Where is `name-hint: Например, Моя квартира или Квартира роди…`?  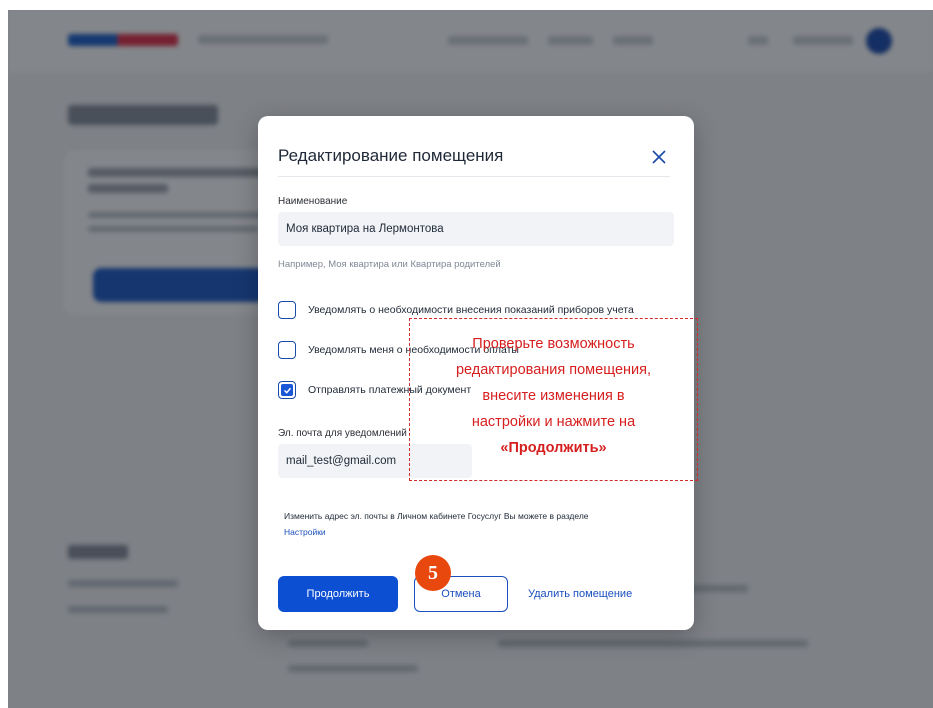
name-hint: Например, Моя квартира или Квартира роди… is located at coordinates (389, 264).